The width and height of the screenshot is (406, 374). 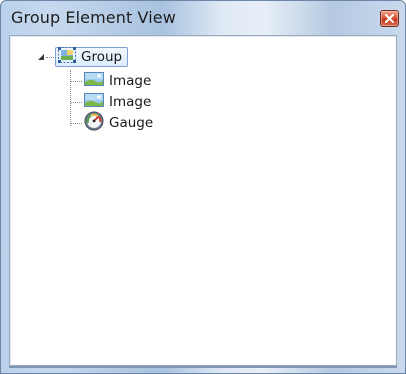 What do you see at coordinates (93, 17) in the screenshot?
I see `window-title: Group Element View` at bounding box center [93, 17].